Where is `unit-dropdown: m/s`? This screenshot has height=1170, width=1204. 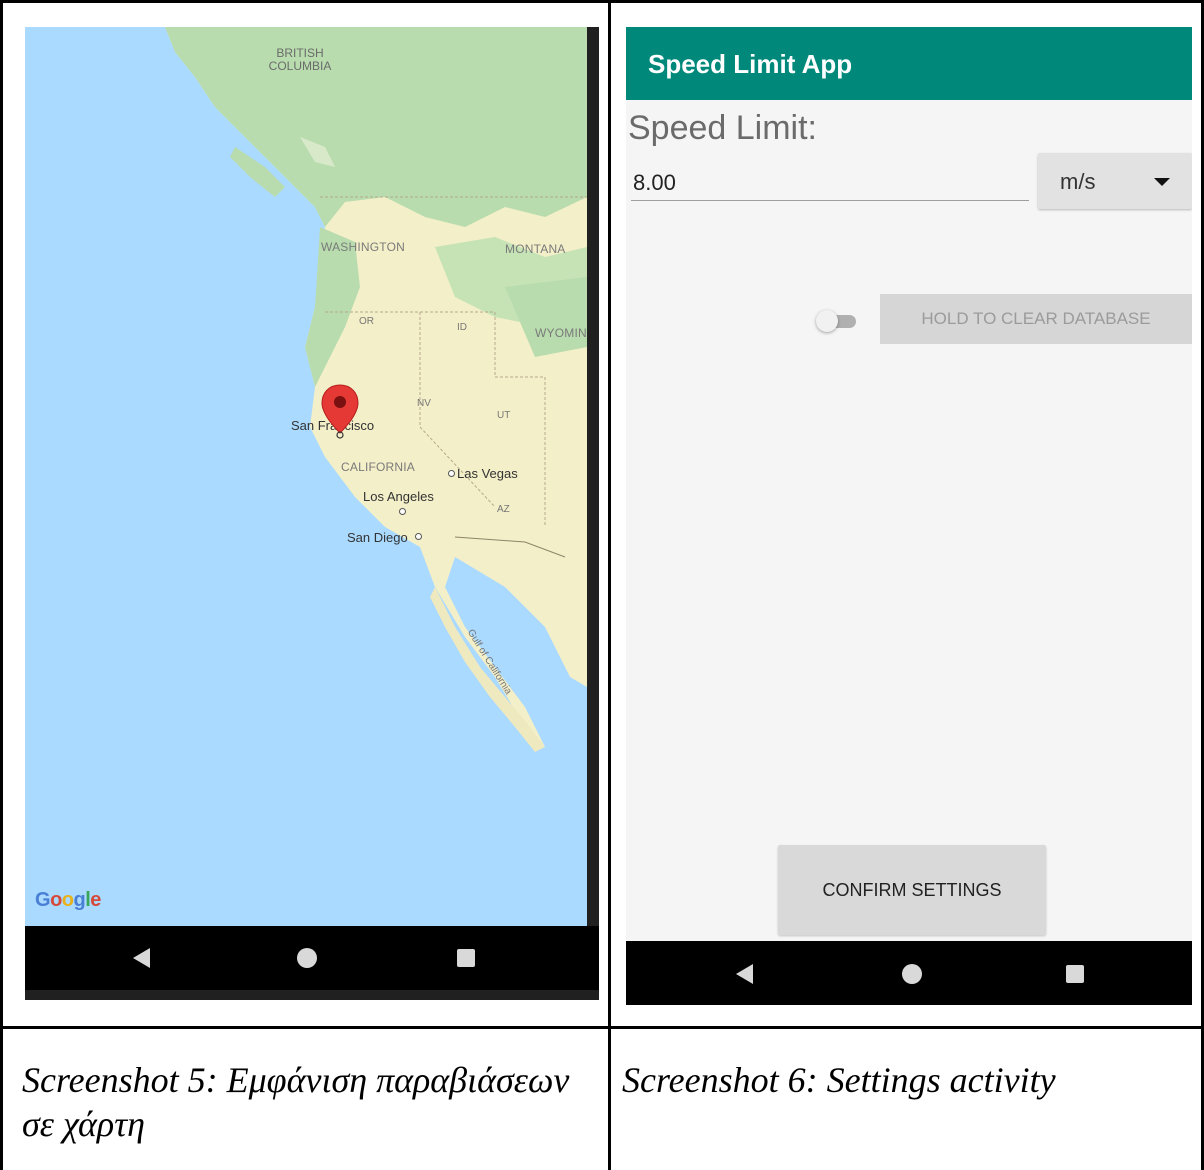
unit-dropdown: m/s is located at coordinates (1115, 181).